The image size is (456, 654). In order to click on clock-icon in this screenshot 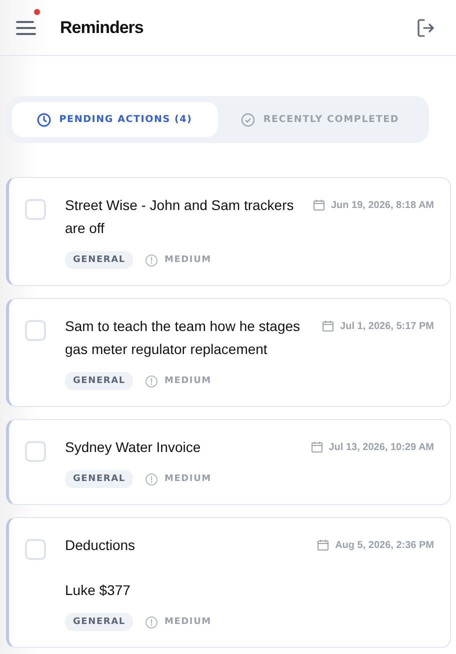, I will do `click(44, 119)`.